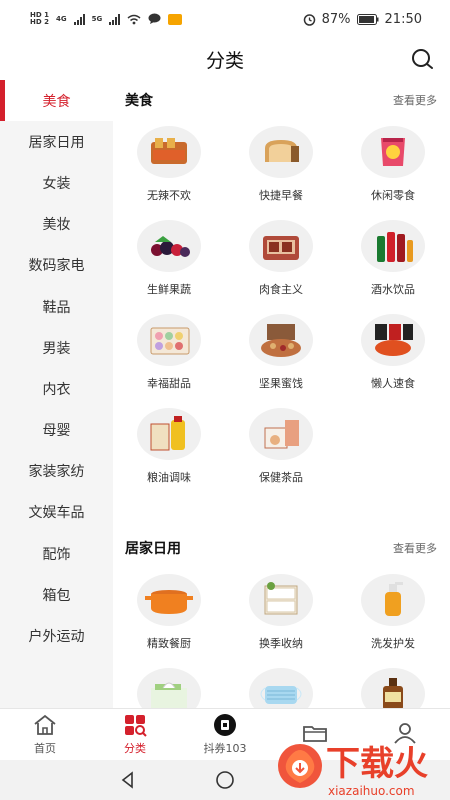 The image size is (450, 800). I want to click on nuts-icon, so click(281, 340).